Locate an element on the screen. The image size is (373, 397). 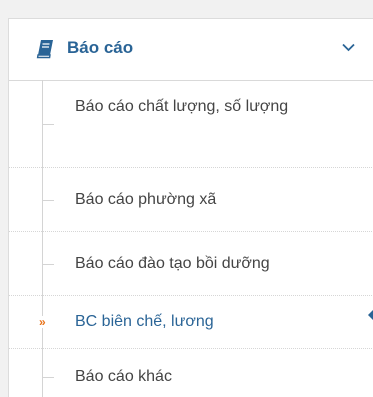
active-pointer-icon is located at coordinates (370, 315).